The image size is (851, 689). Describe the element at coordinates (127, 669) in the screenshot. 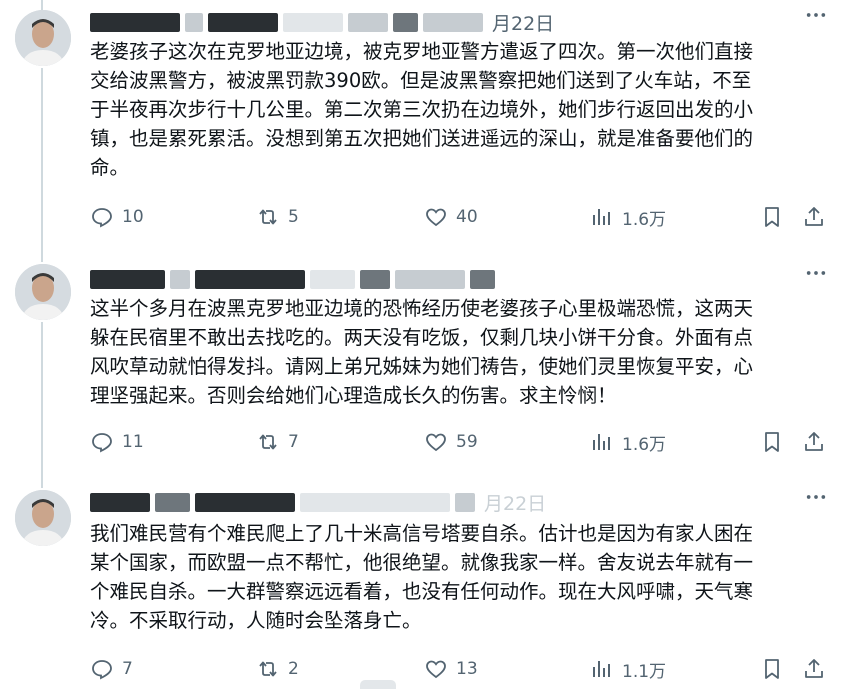

I see `reply-count: 7` at that location.